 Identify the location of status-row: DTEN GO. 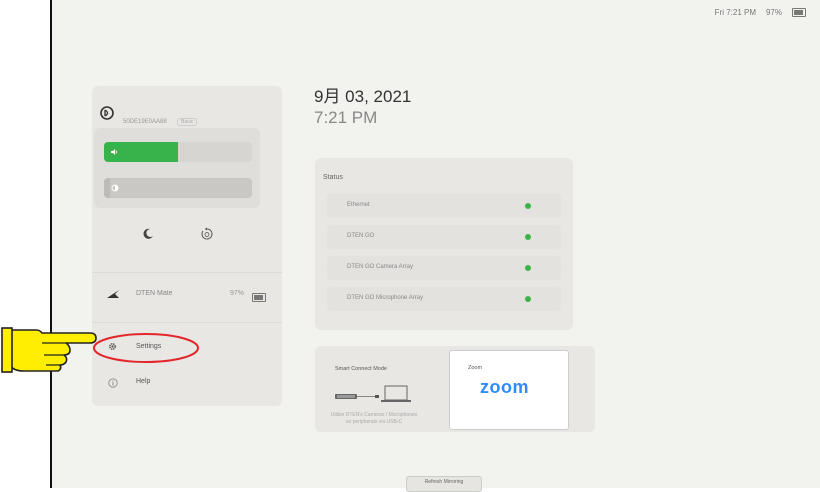
(444, 237).